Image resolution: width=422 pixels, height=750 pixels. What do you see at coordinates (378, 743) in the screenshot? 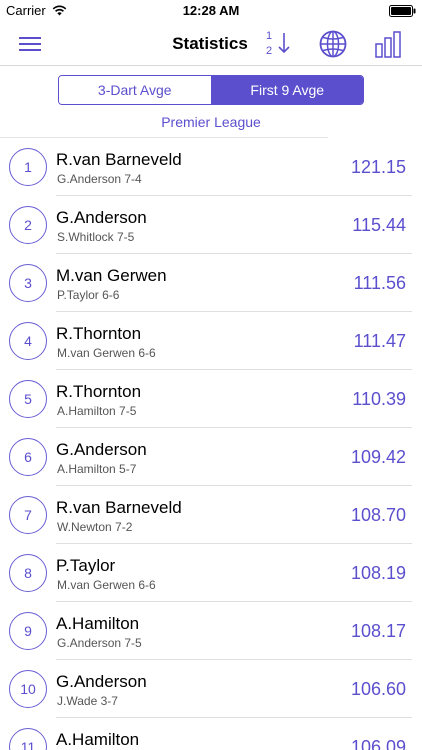
I see `average-value: 106.09` at bounding box center [378, 743].